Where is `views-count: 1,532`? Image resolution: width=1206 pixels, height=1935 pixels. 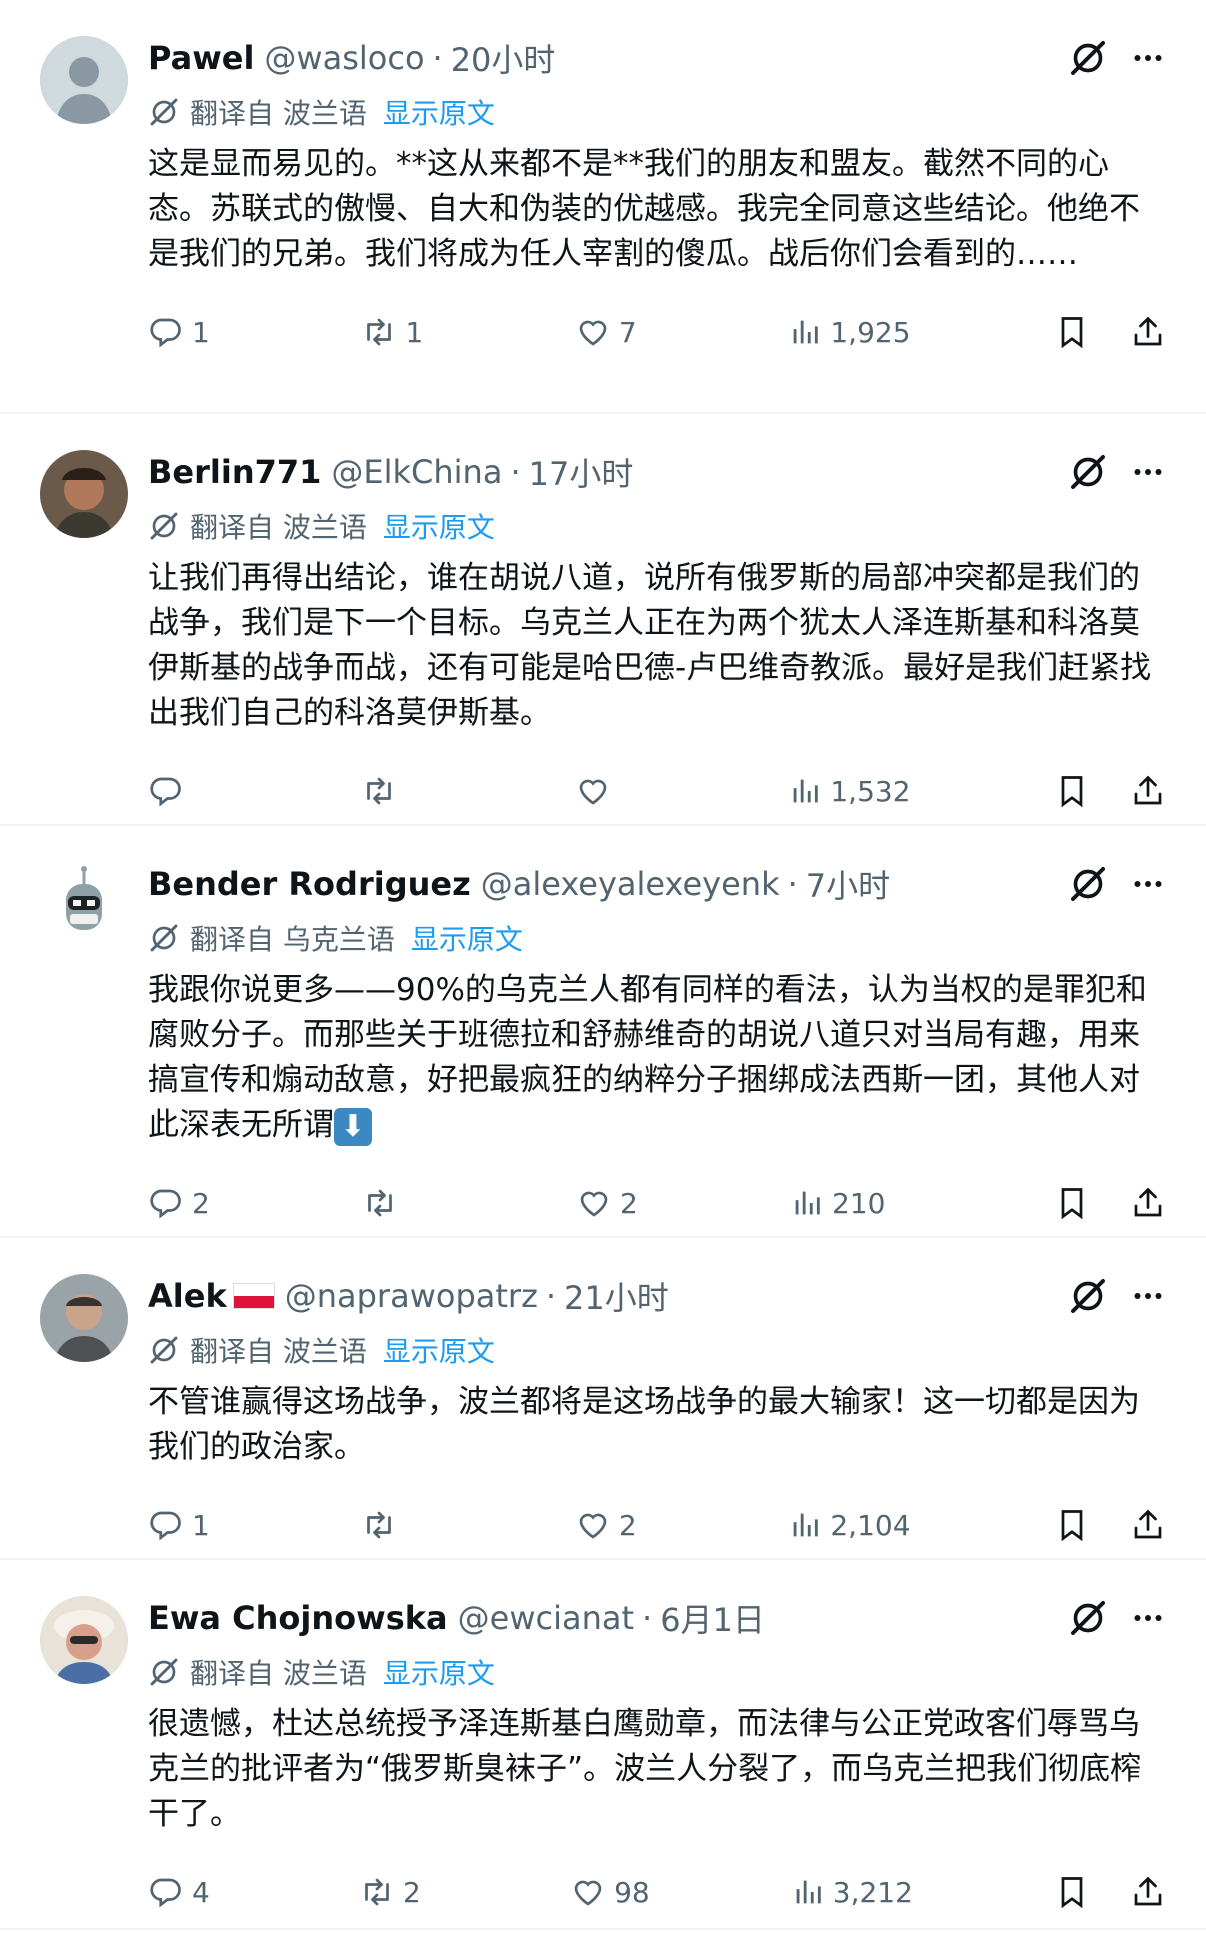
views-count: 1,532 is located at coordinates (870, 791).